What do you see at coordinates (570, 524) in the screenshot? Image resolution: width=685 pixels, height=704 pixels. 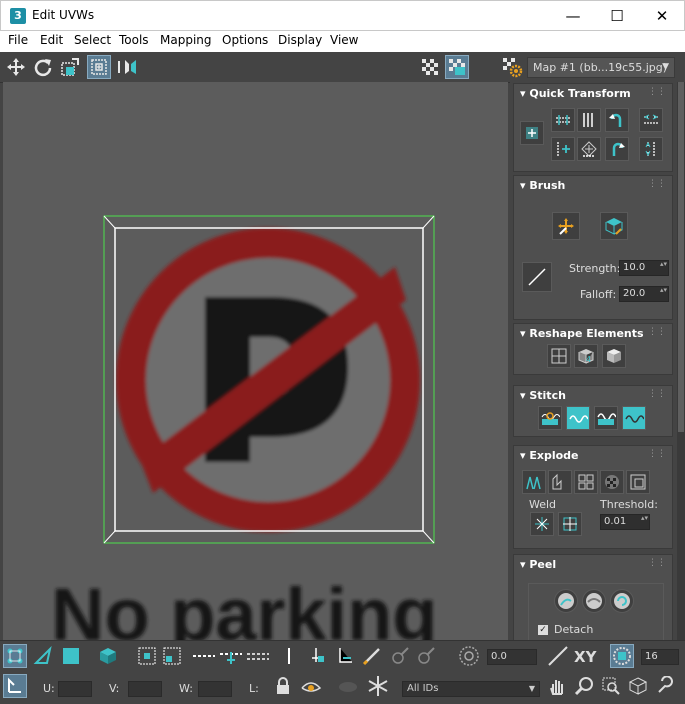 I see `weld-target-icon` at bounding box center [570, 524].